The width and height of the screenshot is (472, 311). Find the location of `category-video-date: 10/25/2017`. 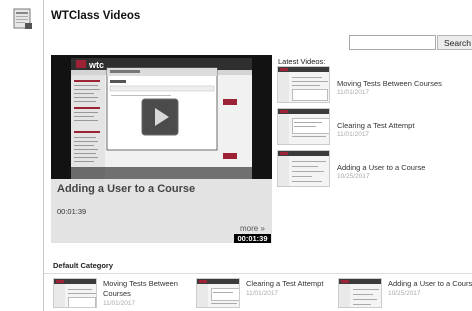

category-video-date: 10/25/2017 is located at coordinates (404, 293).